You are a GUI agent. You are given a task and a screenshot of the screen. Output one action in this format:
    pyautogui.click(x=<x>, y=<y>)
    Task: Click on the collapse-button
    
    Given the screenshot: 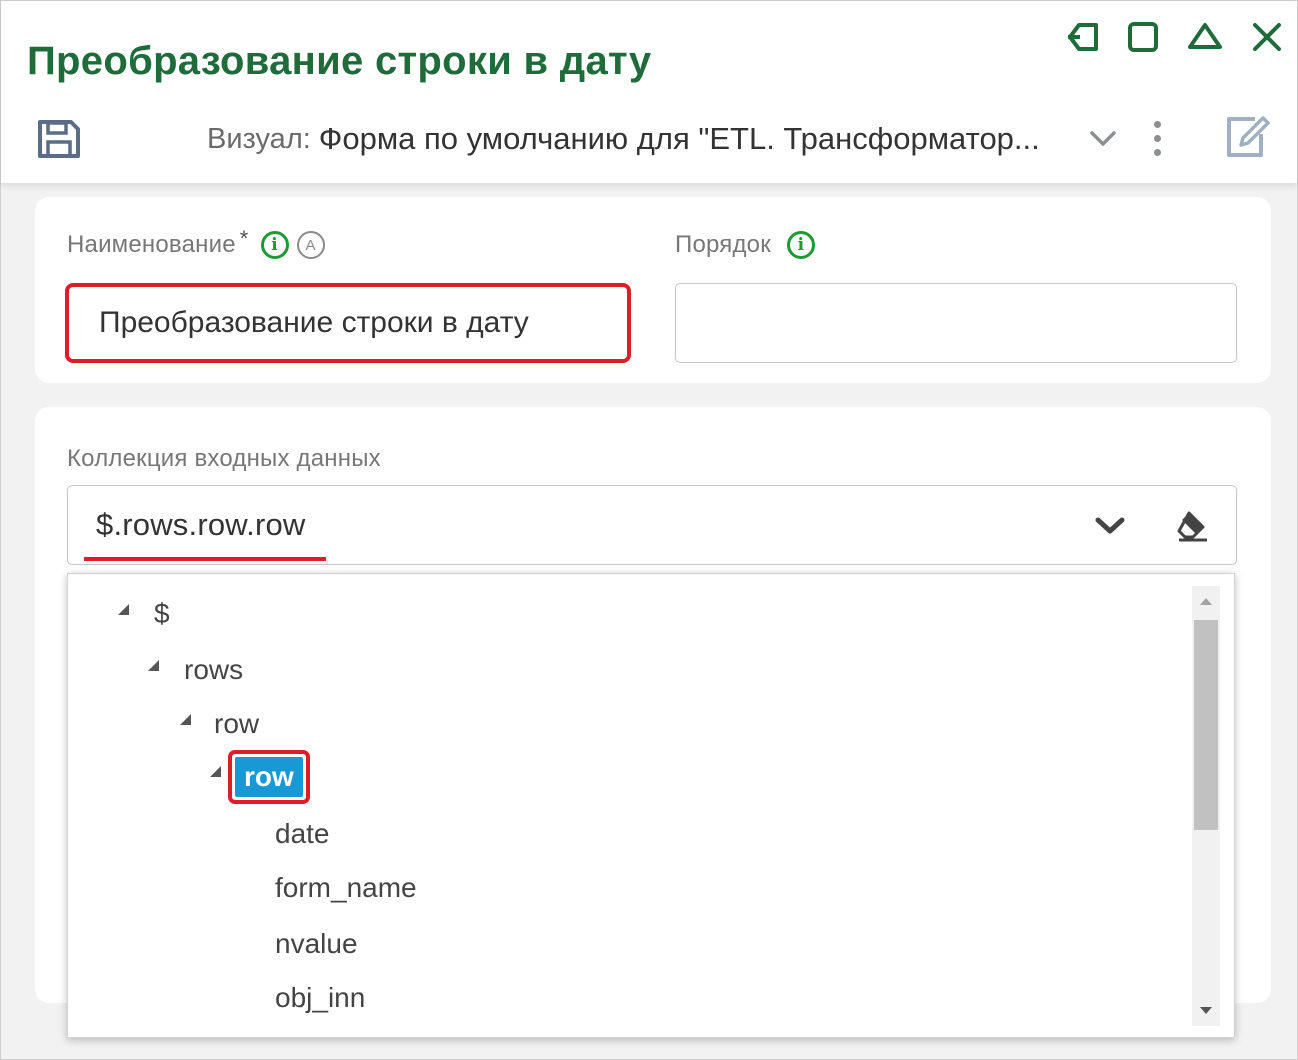 What is the action you would take?
    pyautogui.click(x=1205, y=37)
    